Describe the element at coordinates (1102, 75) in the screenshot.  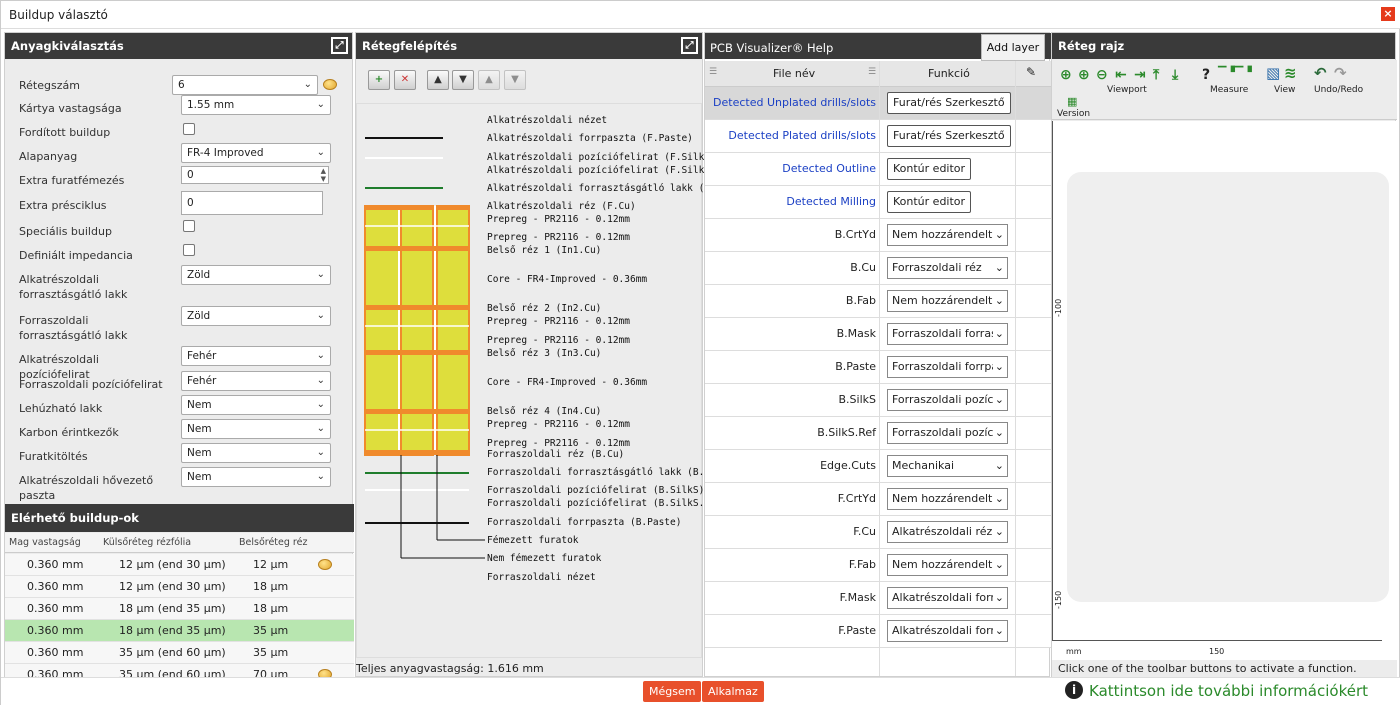
I see `zoom-out-icon: ⊖` at that location.